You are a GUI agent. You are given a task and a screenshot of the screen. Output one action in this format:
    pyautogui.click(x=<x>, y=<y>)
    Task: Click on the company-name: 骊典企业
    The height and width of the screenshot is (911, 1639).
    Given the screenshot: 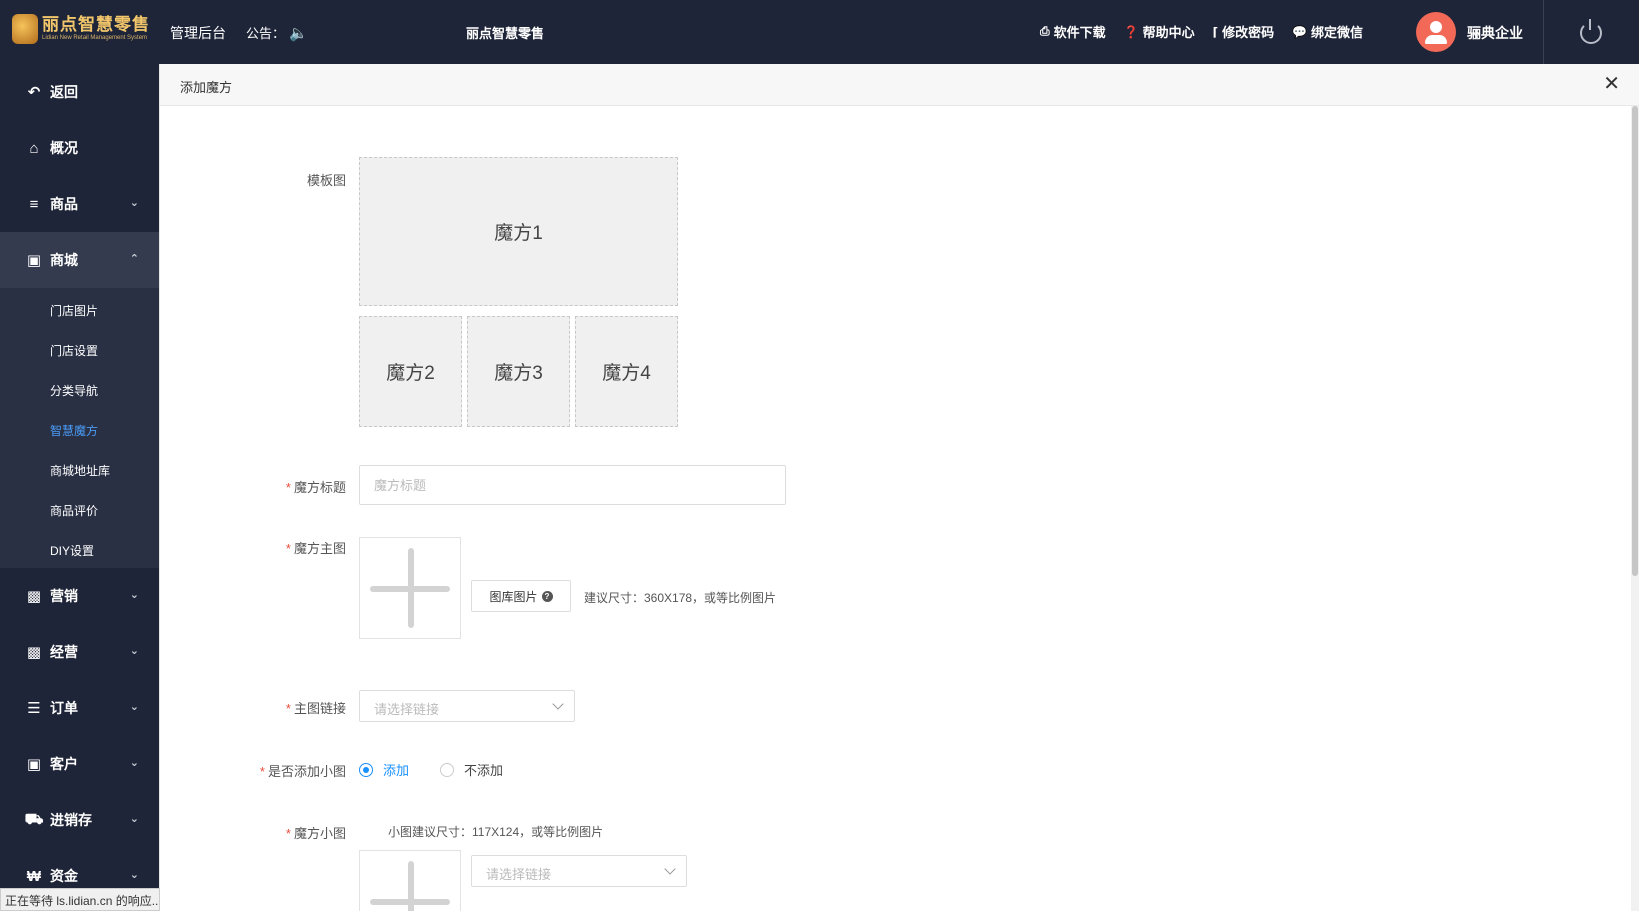 What is the action you would take?
    pyautogui.click(x=1495, y=33)
    